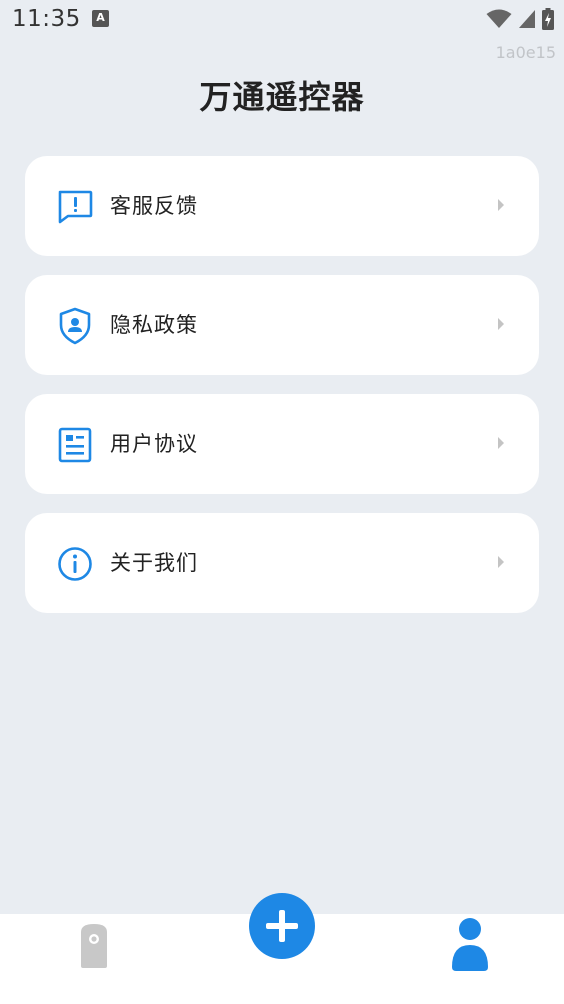 Image resolution: width=564 pixels, height=1004 pixels. I want to click on add-button, so click(282, 926).